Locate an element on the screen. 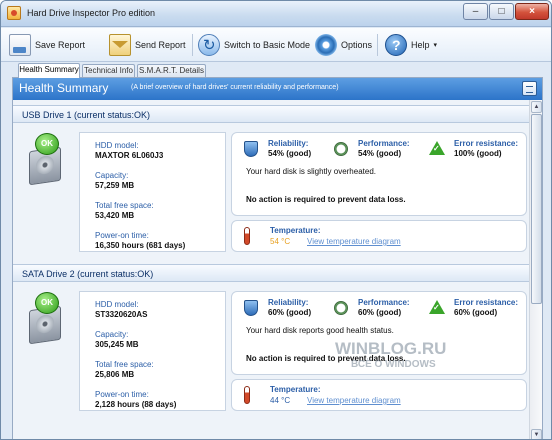  tab-technical-info: Technical Info is located at coordinates (108, 70).